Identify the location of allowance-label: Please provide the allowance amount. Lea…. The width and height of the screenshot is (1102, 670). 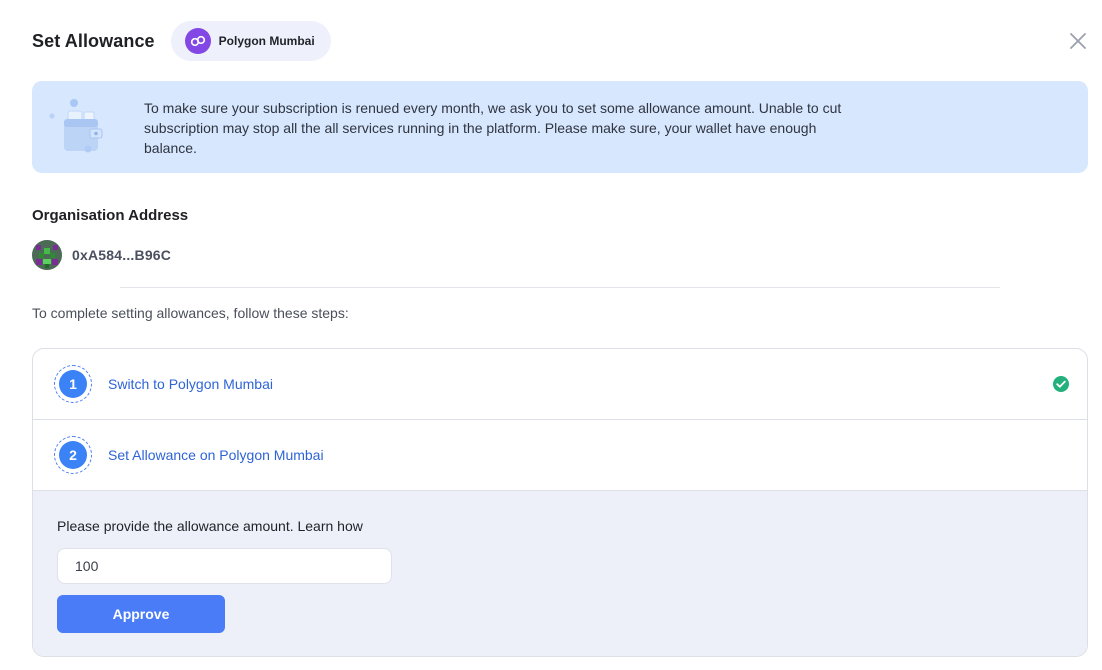
(210, 526).